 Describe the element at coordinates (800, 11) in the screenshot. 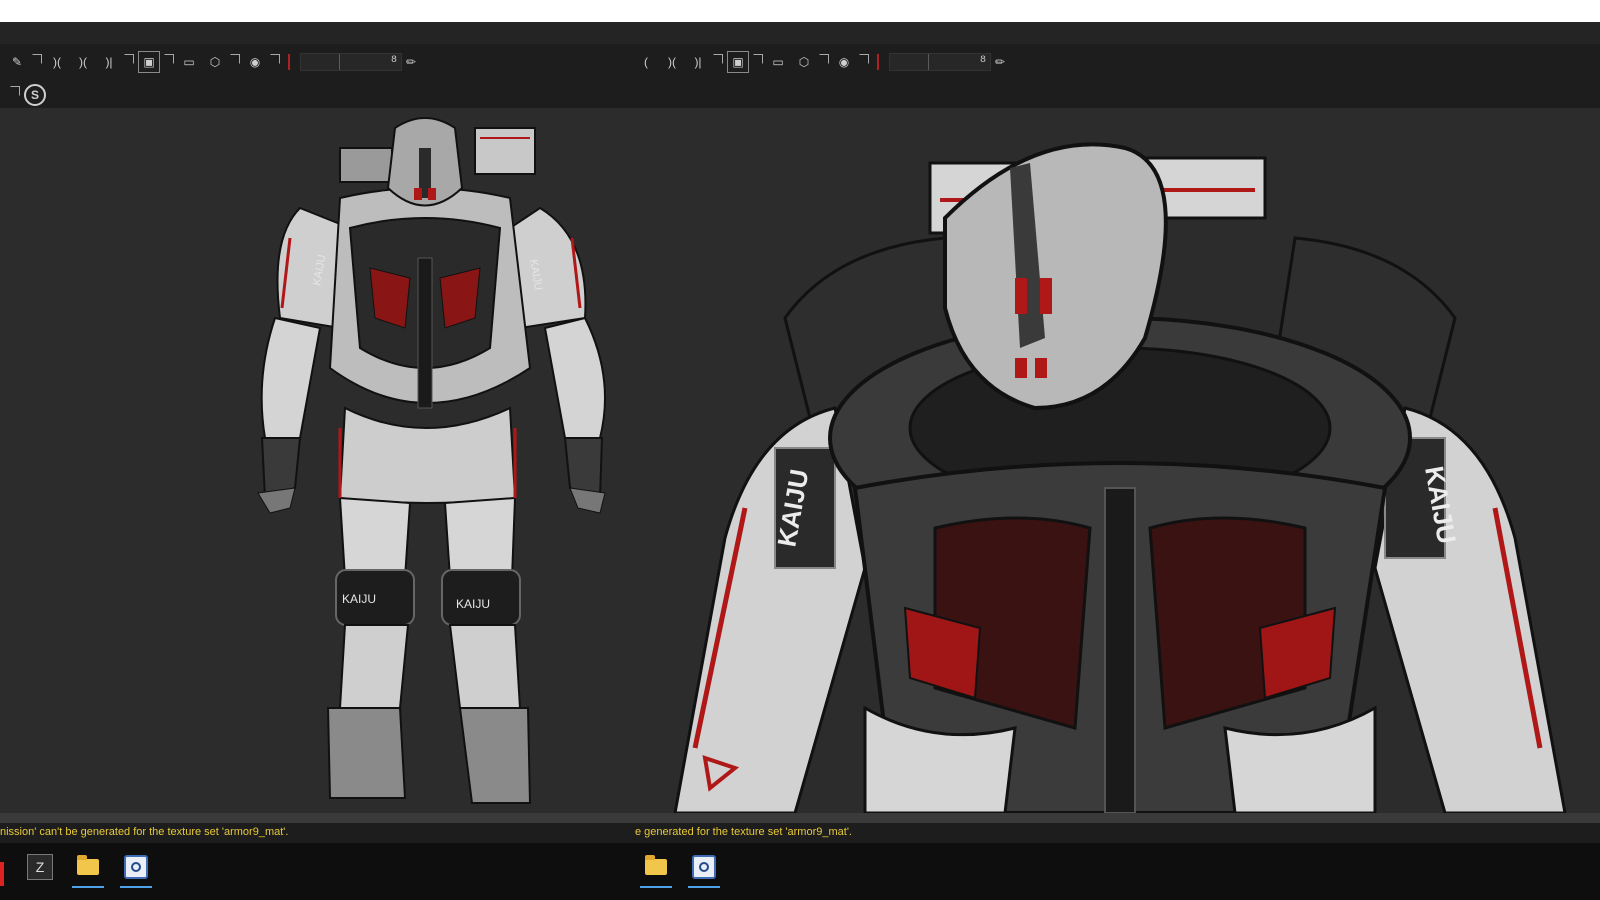

I see `window-top-strip` at that location.